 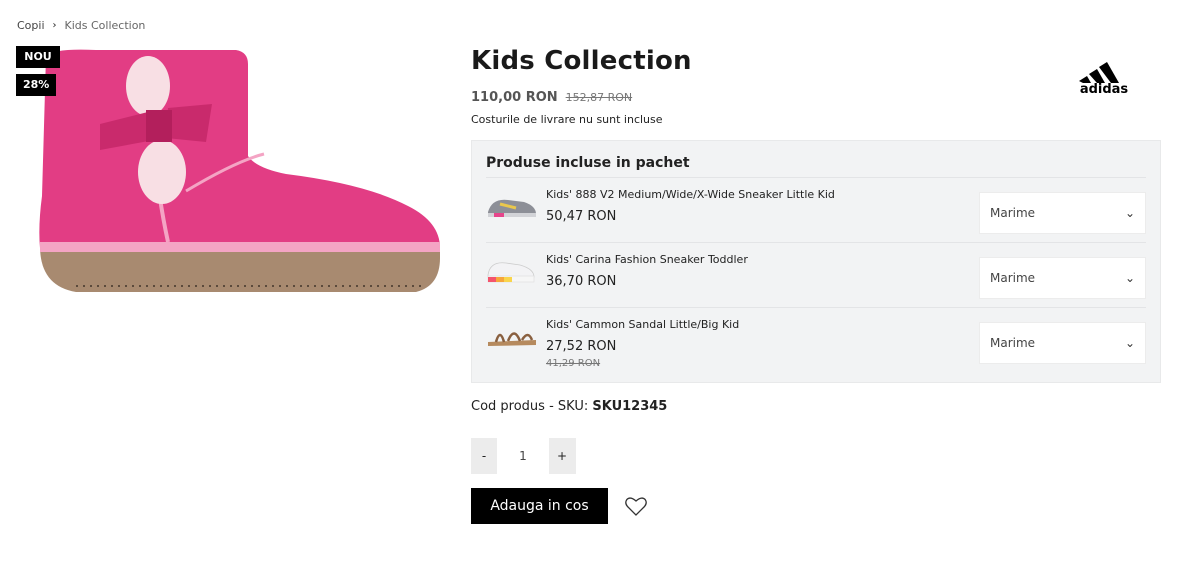 What do you see at coordinates (38, 57) in the screenshot?
I see `new-badge: NOU` at bounding box center [38, 57].